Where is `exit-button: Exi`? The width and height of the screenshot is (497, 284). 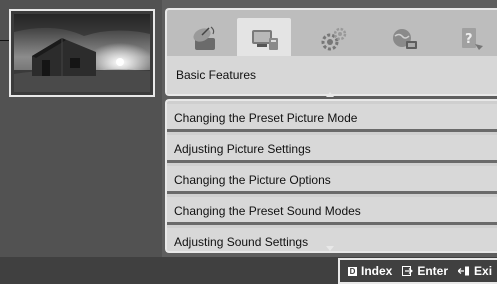 exit-button: Exi is located at coordinates (475, 271).